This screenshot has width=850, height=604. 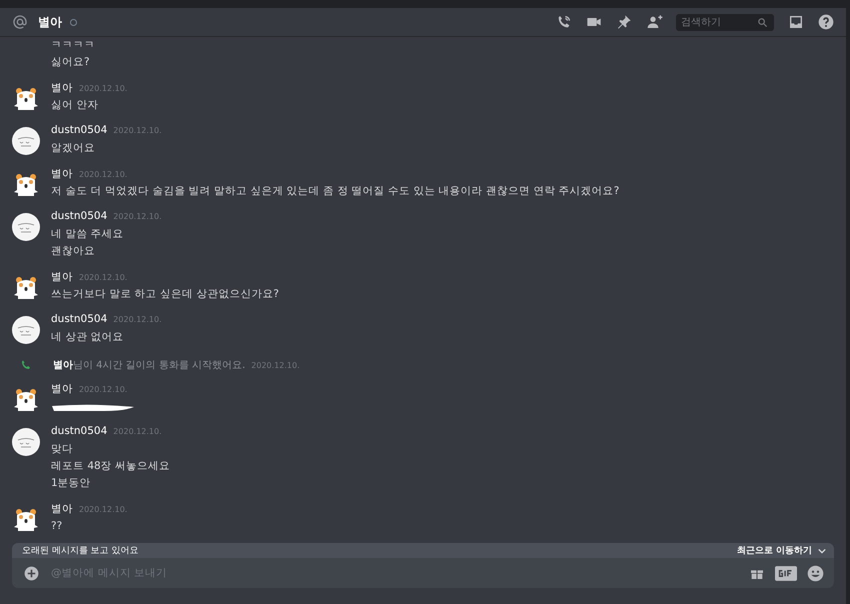 I want to click on gif-icon, so click(x=786, y=573).